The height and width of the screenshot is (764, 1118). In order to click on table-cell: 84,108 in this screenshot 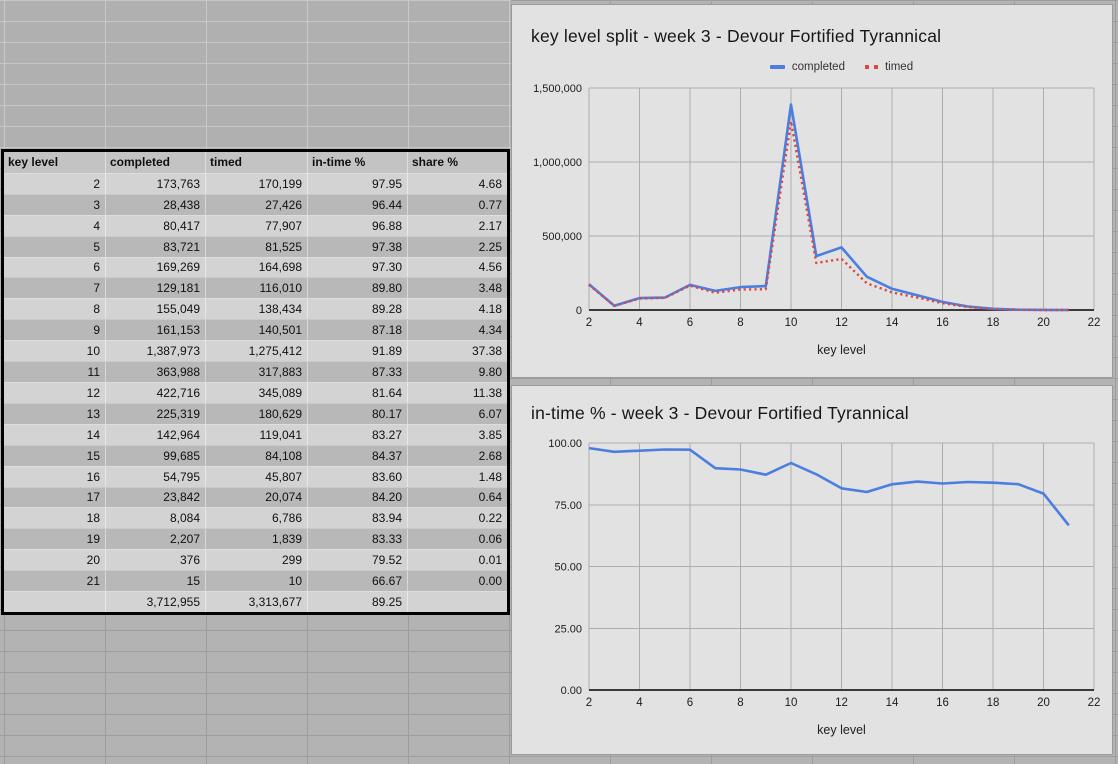, I will do `click(256, 455)`.